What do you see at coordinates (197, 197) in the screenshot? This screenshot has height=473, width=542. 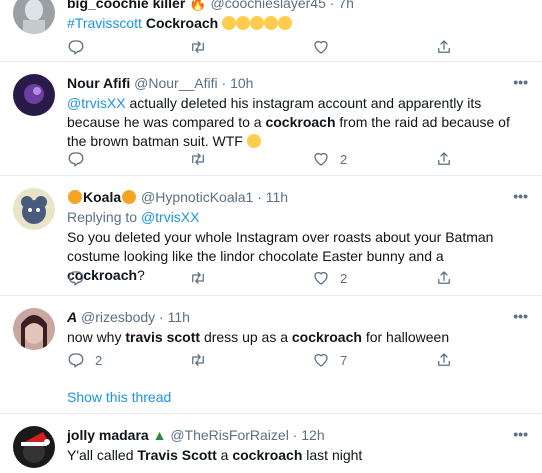 I see `handle: @HypnoticKoala1` at bounding box center [197, 197].